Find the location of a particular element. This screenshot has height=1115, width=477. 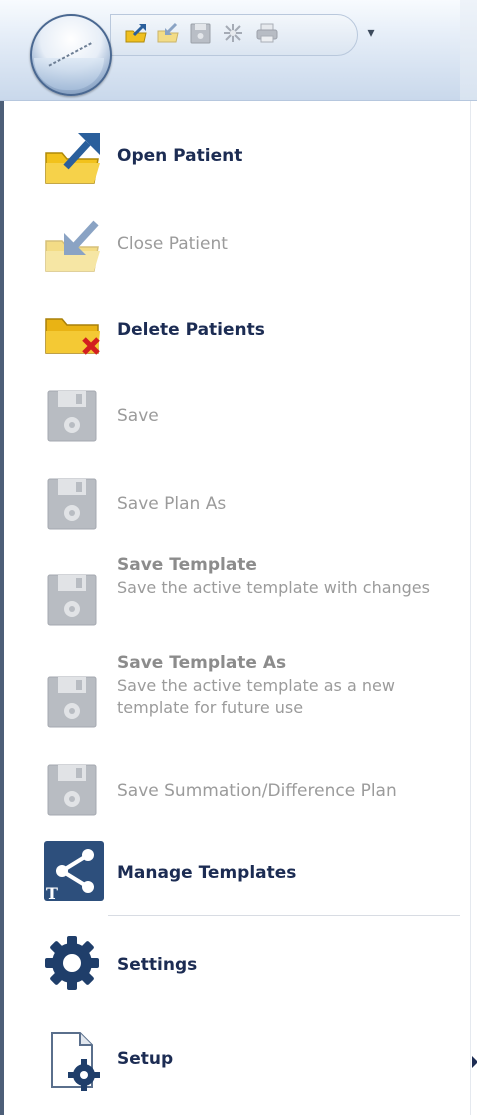

menu-item-manage-templates: T Manage Templates is located at coordinates (232, 876).